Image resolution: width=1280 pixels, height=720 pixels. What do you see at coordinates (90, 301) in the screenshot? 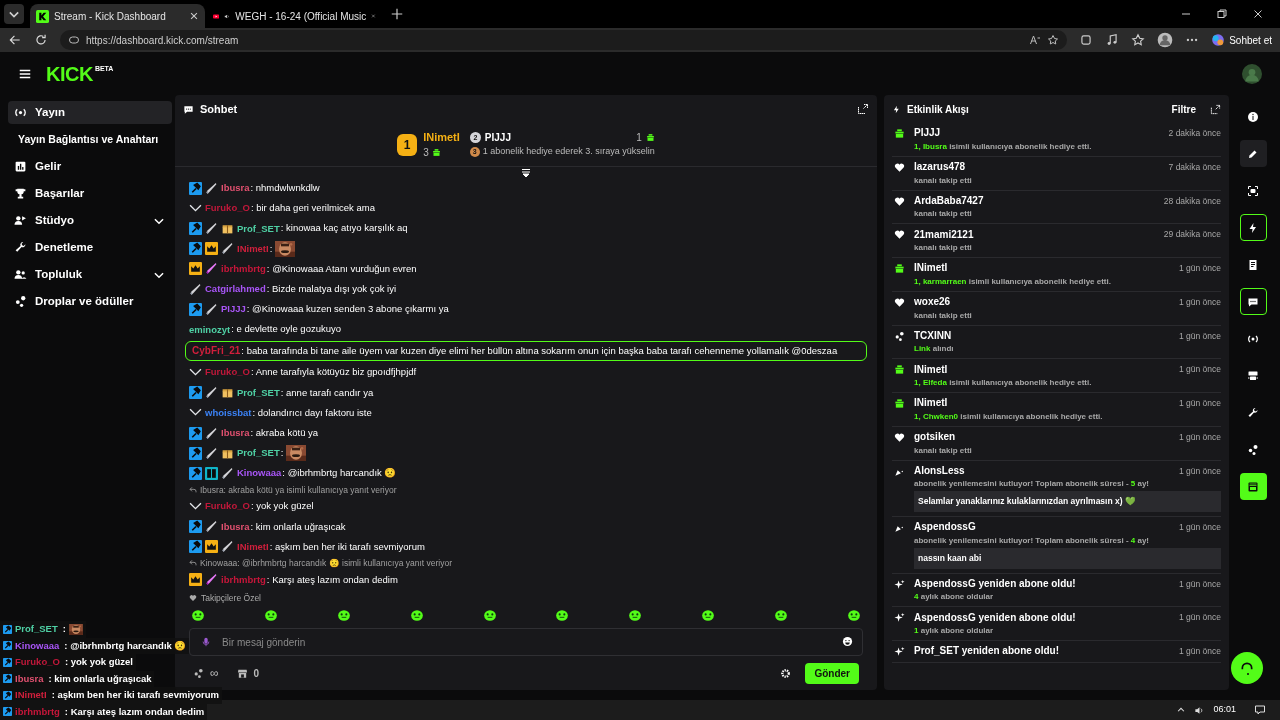
I see `sidebar-item: Droplar ve ödüller` at bounding box center [90, 301].